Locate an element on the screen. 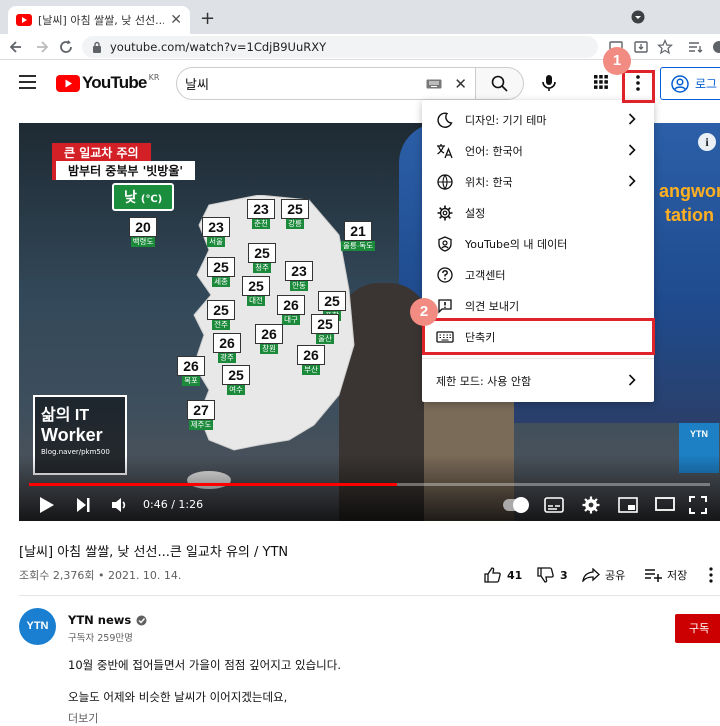 The width and height of the screenshot is (720, 726). time-display: 0:46 / 1:26 is located at coordinates (173, 504).